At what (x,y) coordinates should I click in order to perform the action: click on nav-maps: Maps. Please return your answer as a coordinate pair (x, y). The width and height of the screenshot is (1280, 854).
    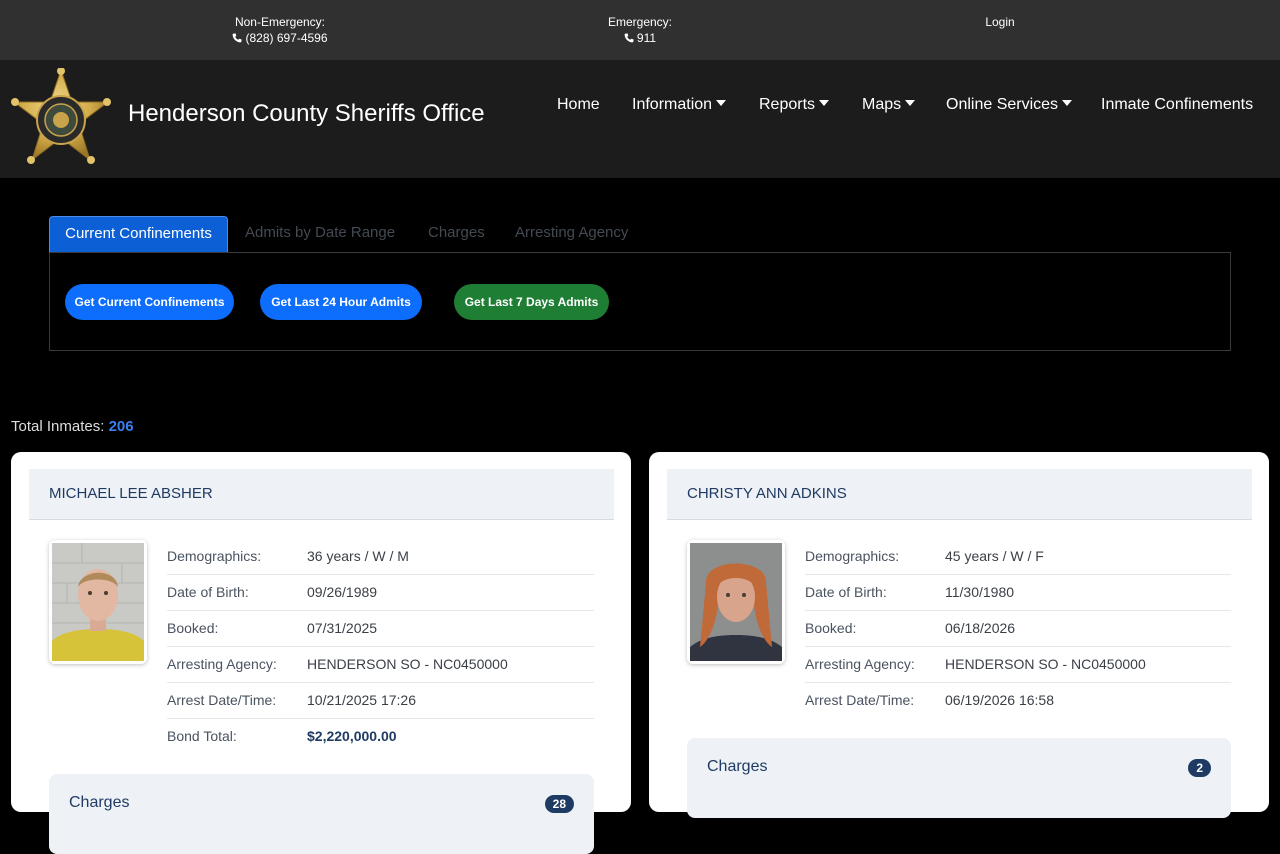
    Looking at the image, I should click on (889, 108).